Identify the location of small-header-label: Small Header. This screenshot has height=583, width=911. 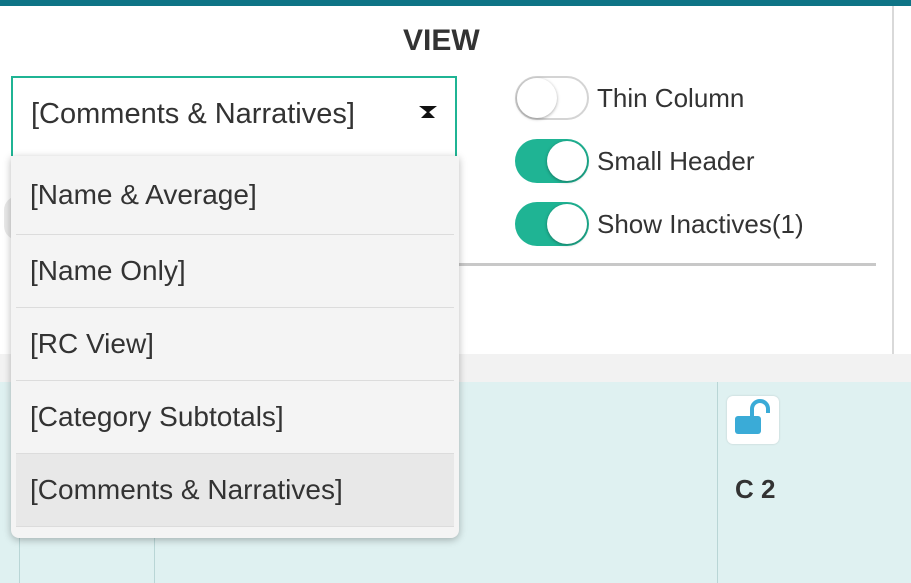
(676, 160).